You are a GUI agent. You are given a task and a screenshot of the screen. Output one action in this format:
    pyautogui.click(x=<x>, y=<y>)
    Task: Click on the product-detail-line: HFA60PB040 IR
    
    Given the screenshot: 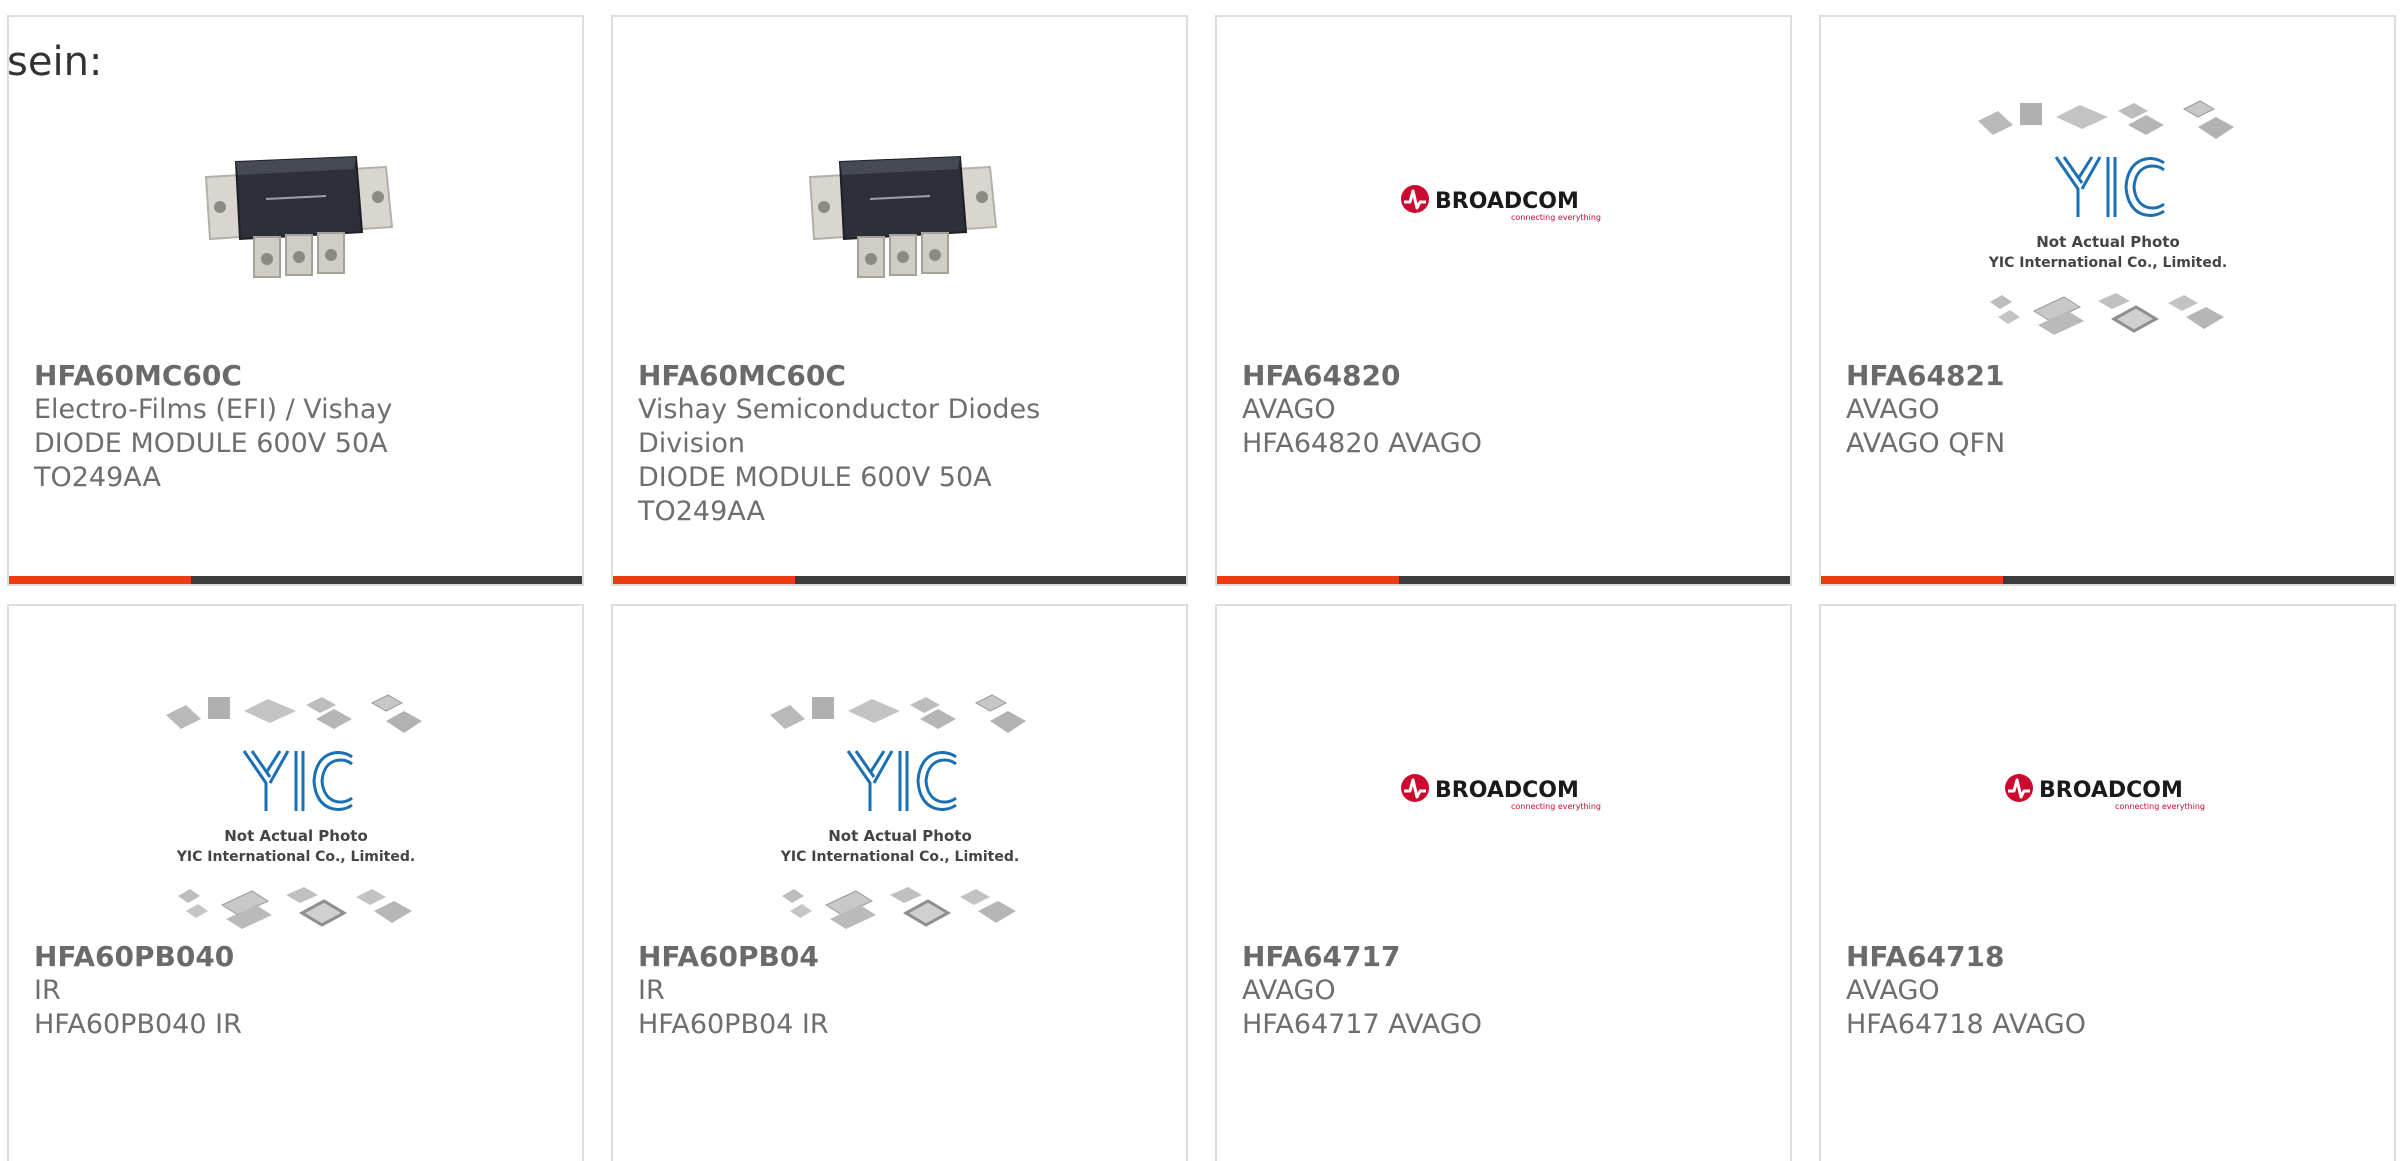 What is the action you would take?
    pyautogui.click(x=138, y=1024)
    